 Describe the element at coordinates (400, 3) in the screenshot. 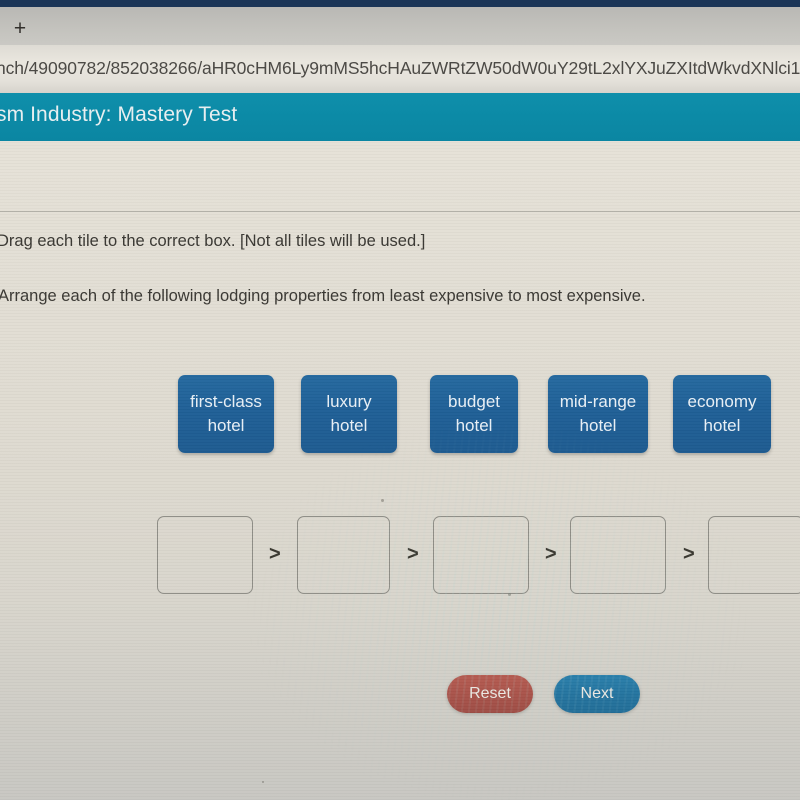

I see `window-top-strip` at that location.